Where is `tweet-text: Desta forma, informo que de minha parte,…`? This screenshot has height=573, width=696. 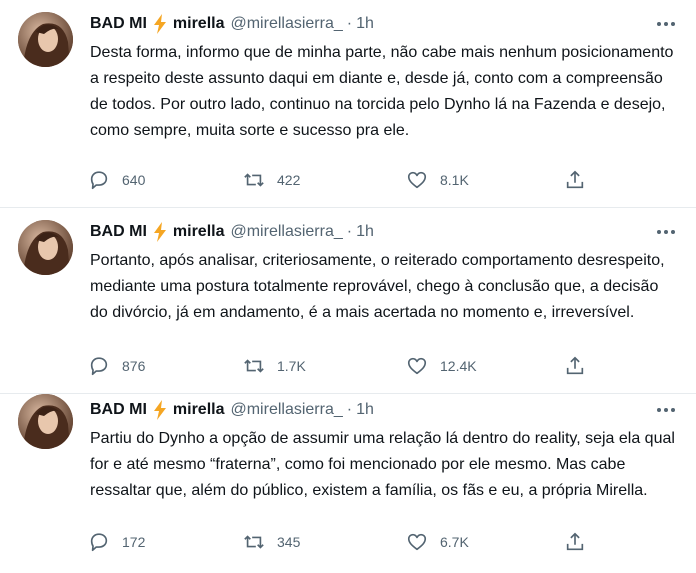 tweet-text: Desta forma, informo que de minha parte,… is located at coordinates (382, 91).